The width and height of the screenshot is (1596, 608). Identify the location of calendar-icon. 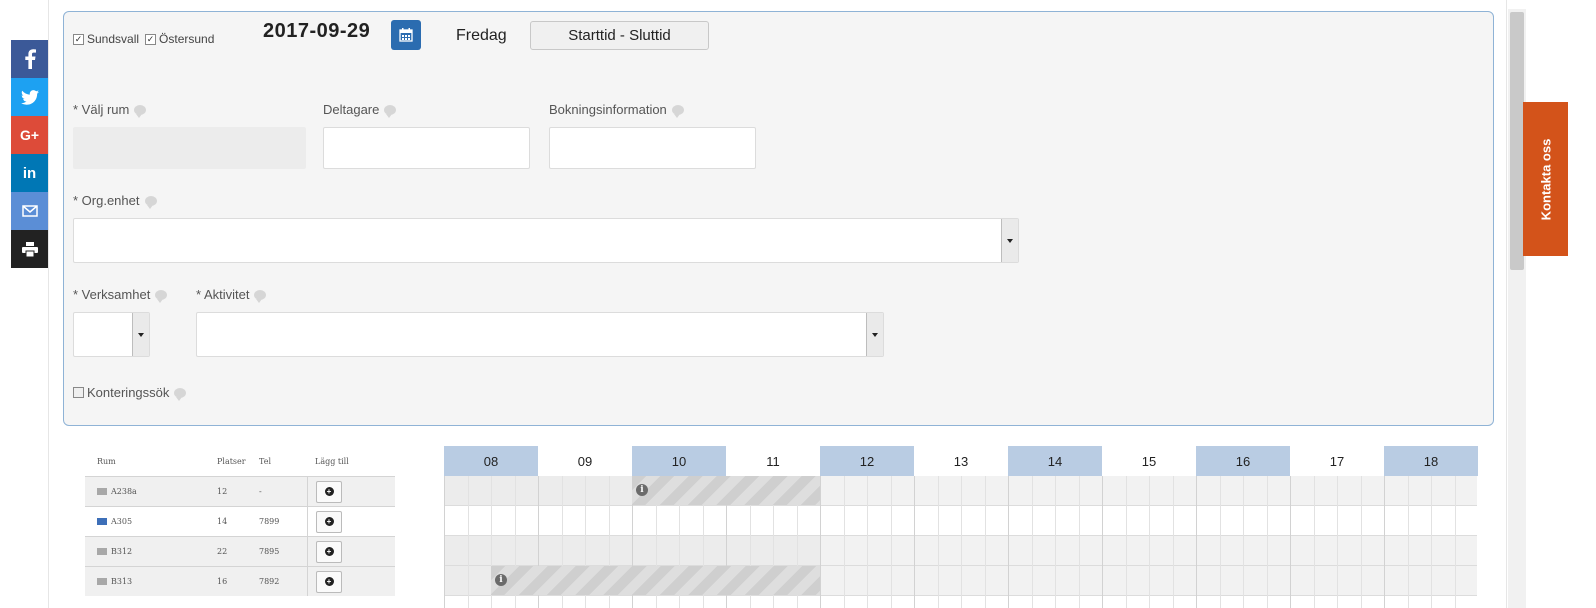
(406, 35).